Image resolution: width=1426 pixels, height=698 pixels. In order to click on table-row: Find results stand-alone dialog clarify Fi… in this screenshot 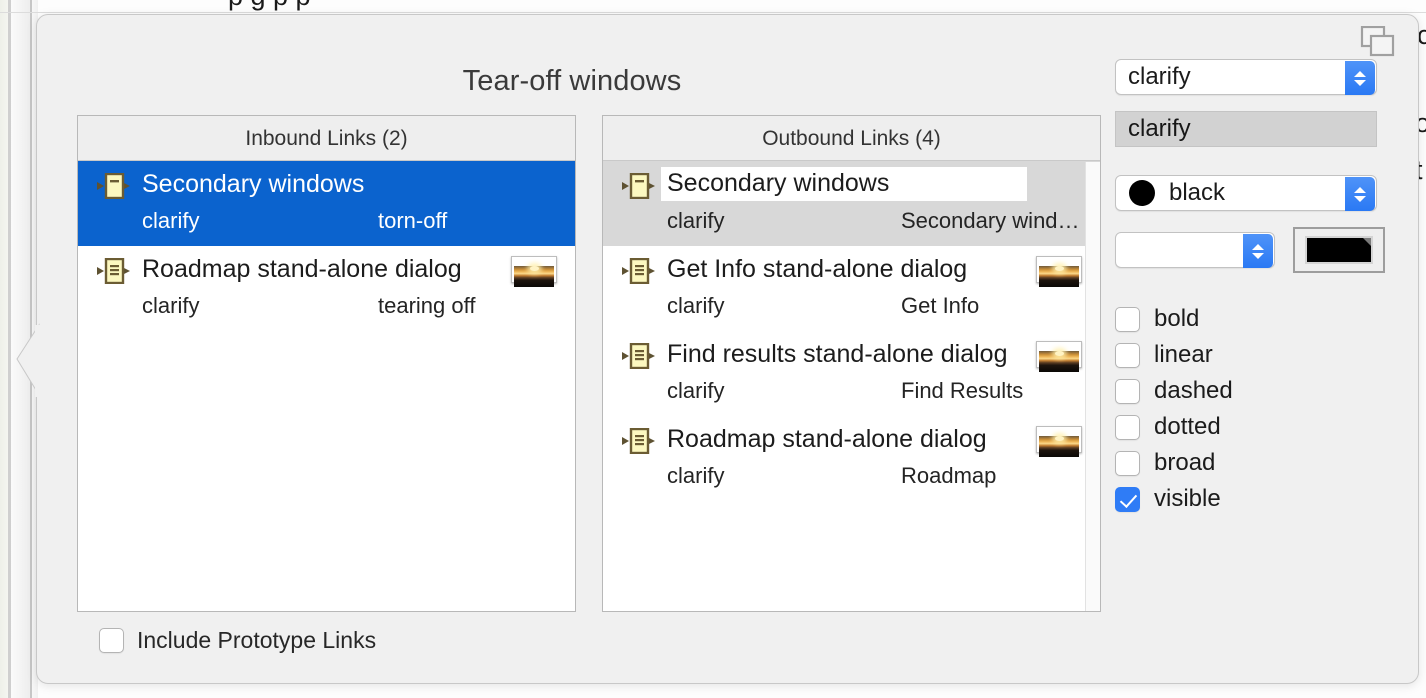, I will do `click(851, 373)`.